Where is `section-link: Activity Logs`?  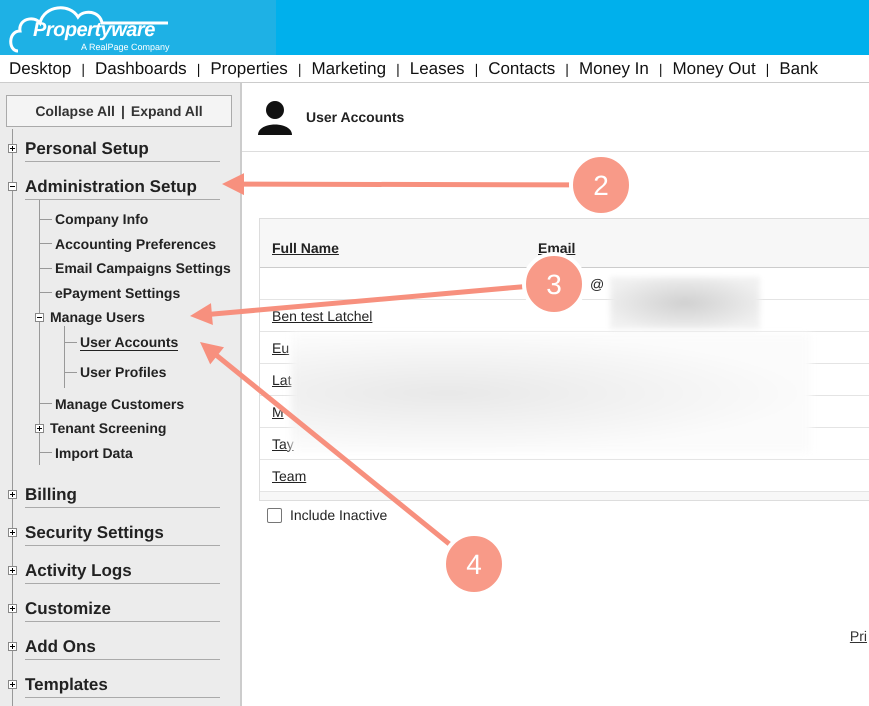
section-link: Activity Logs is located at coordinates (122, 570).